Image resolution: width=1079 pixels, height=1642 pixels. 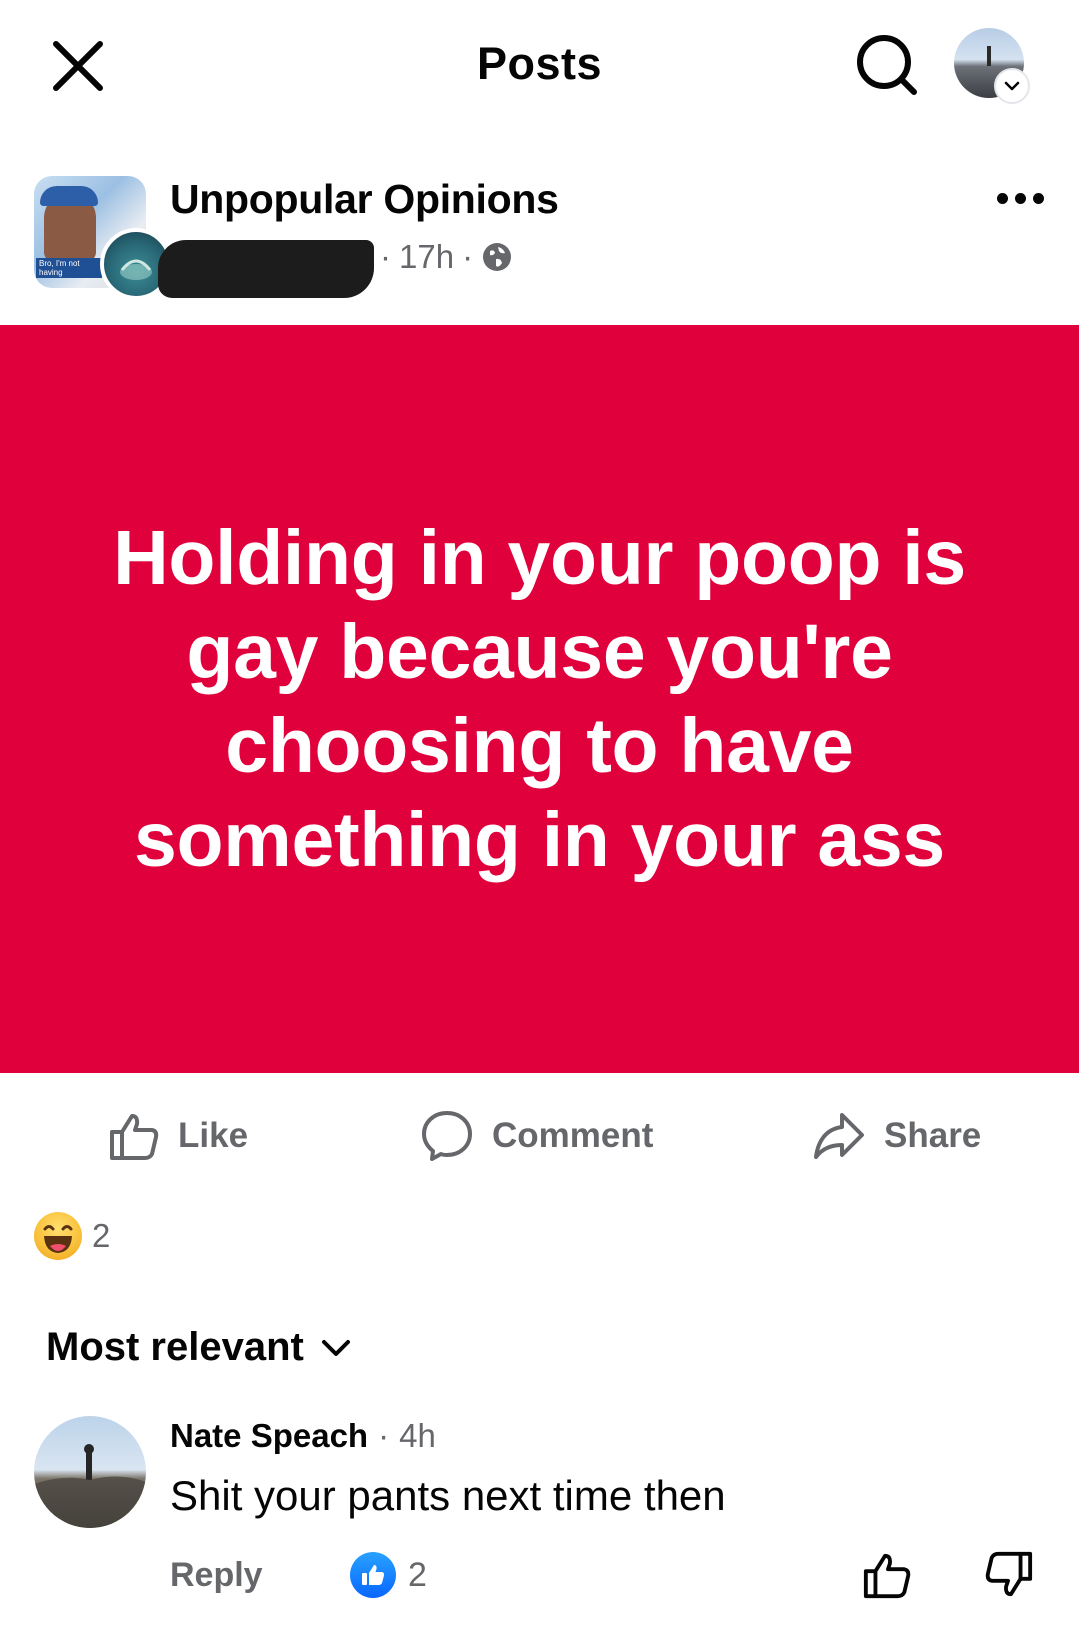 I want to click on post-time: 17h, so click(x=426, y=257).